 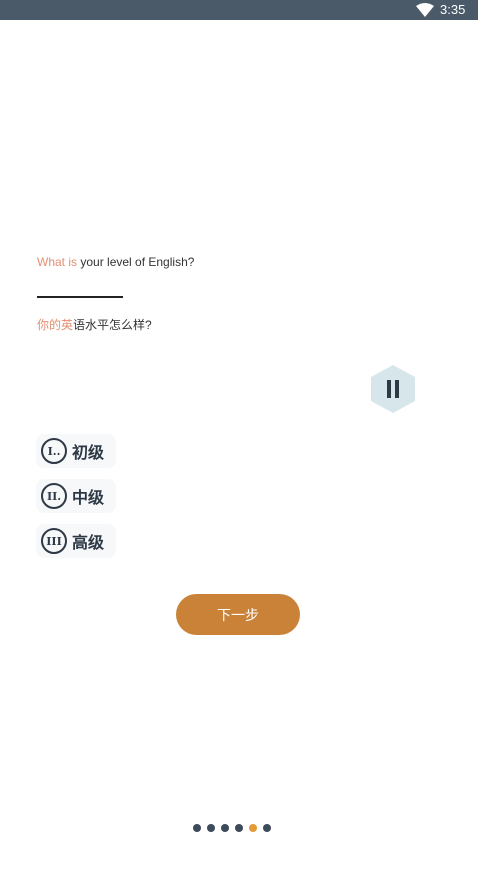 I want to click on status-bar: 3:35, so click(x=239, y=10).